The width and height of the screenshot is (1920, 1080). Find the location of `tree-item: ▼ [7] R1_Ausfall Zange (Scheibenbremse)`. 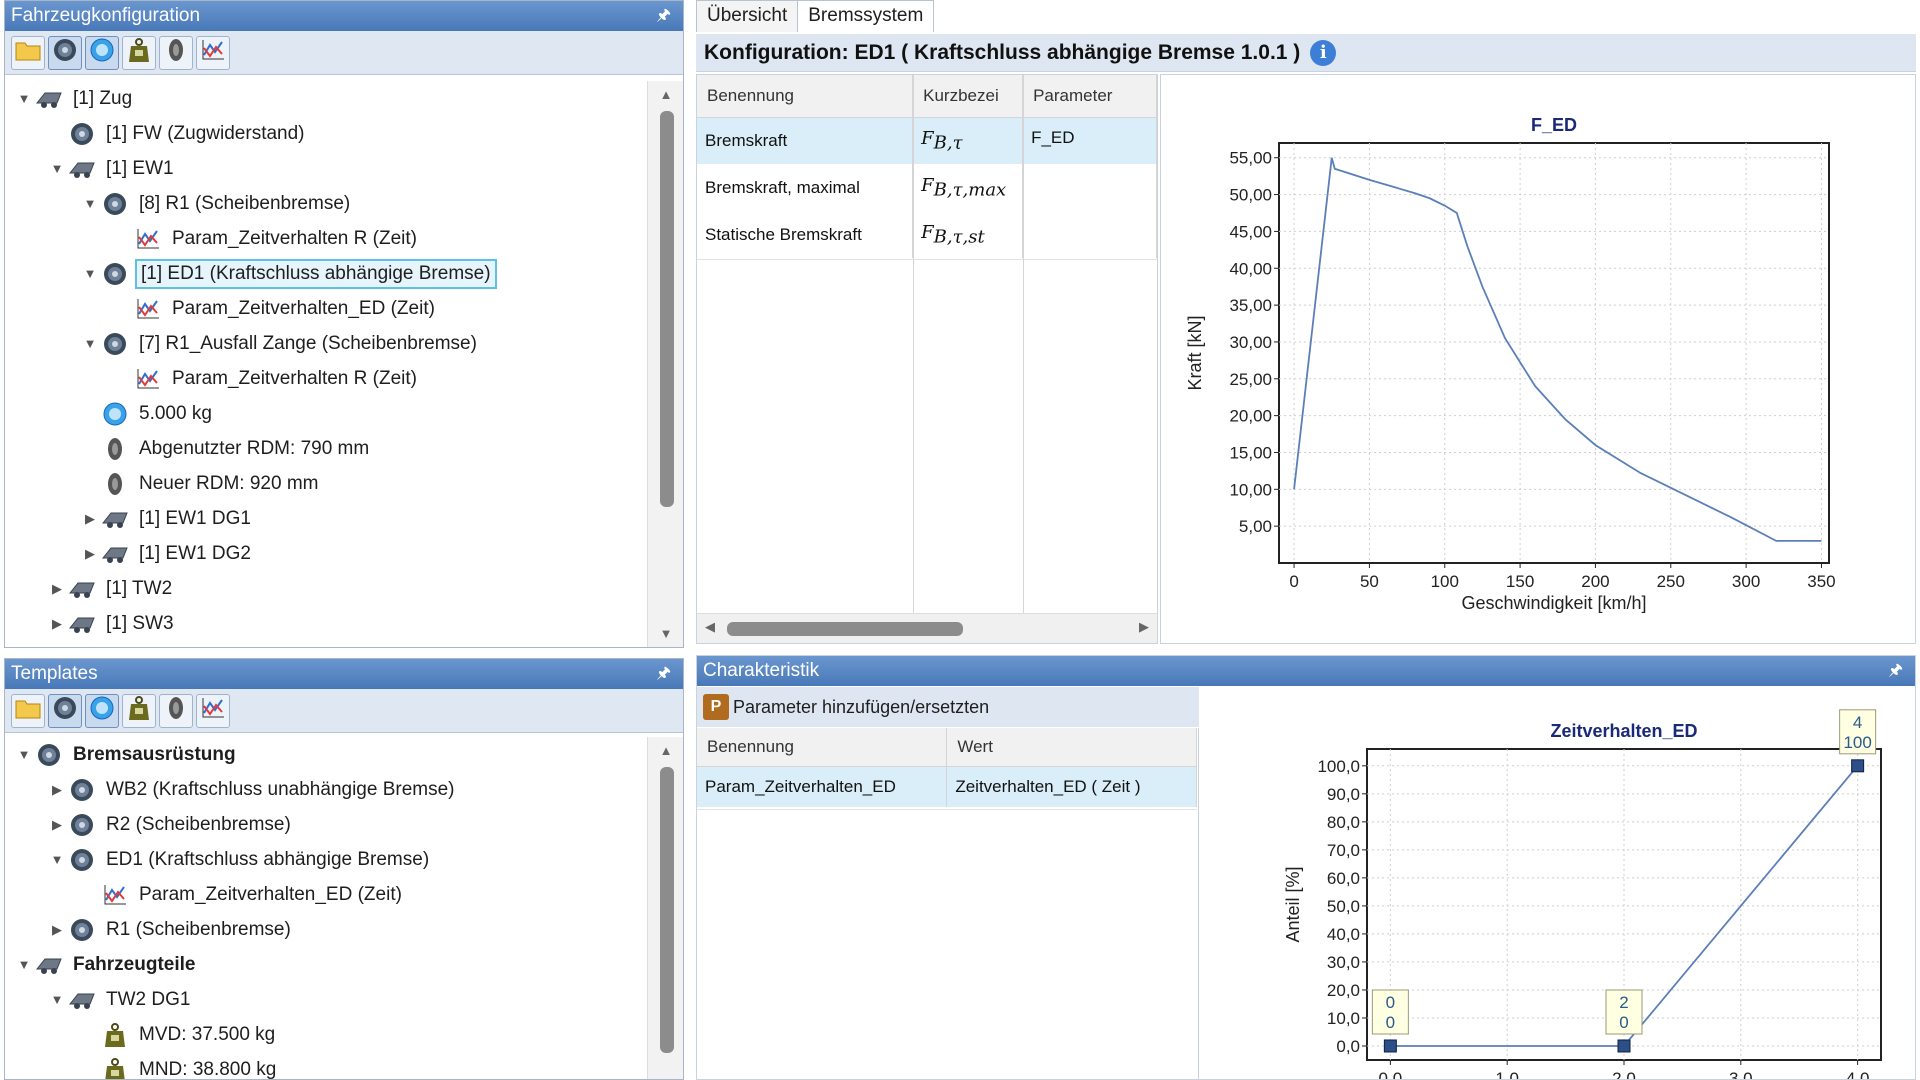

tree-item: ▼ [7] R1_Ausfall Zange (Scheibenbremse) is located at coordinates (326, 343).